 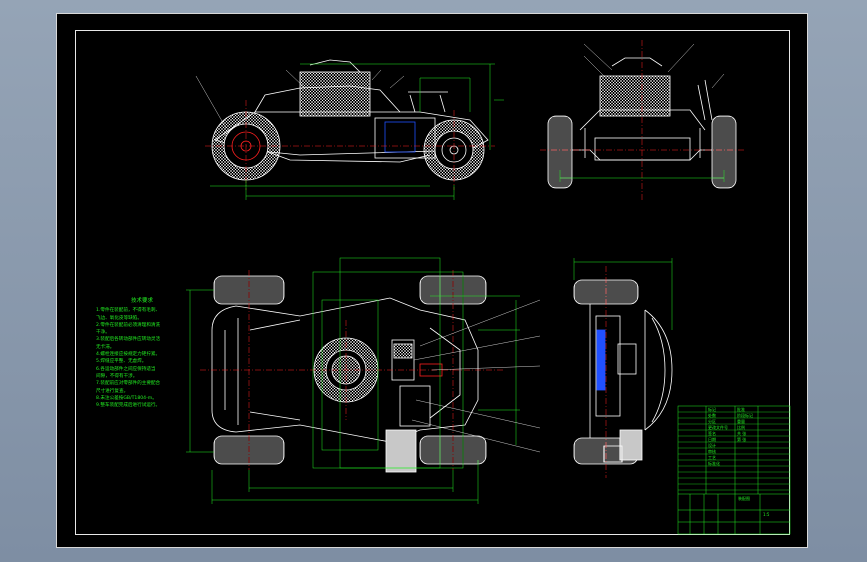 I want to click on title-block-label: 比例, so click(x=741, y=427).